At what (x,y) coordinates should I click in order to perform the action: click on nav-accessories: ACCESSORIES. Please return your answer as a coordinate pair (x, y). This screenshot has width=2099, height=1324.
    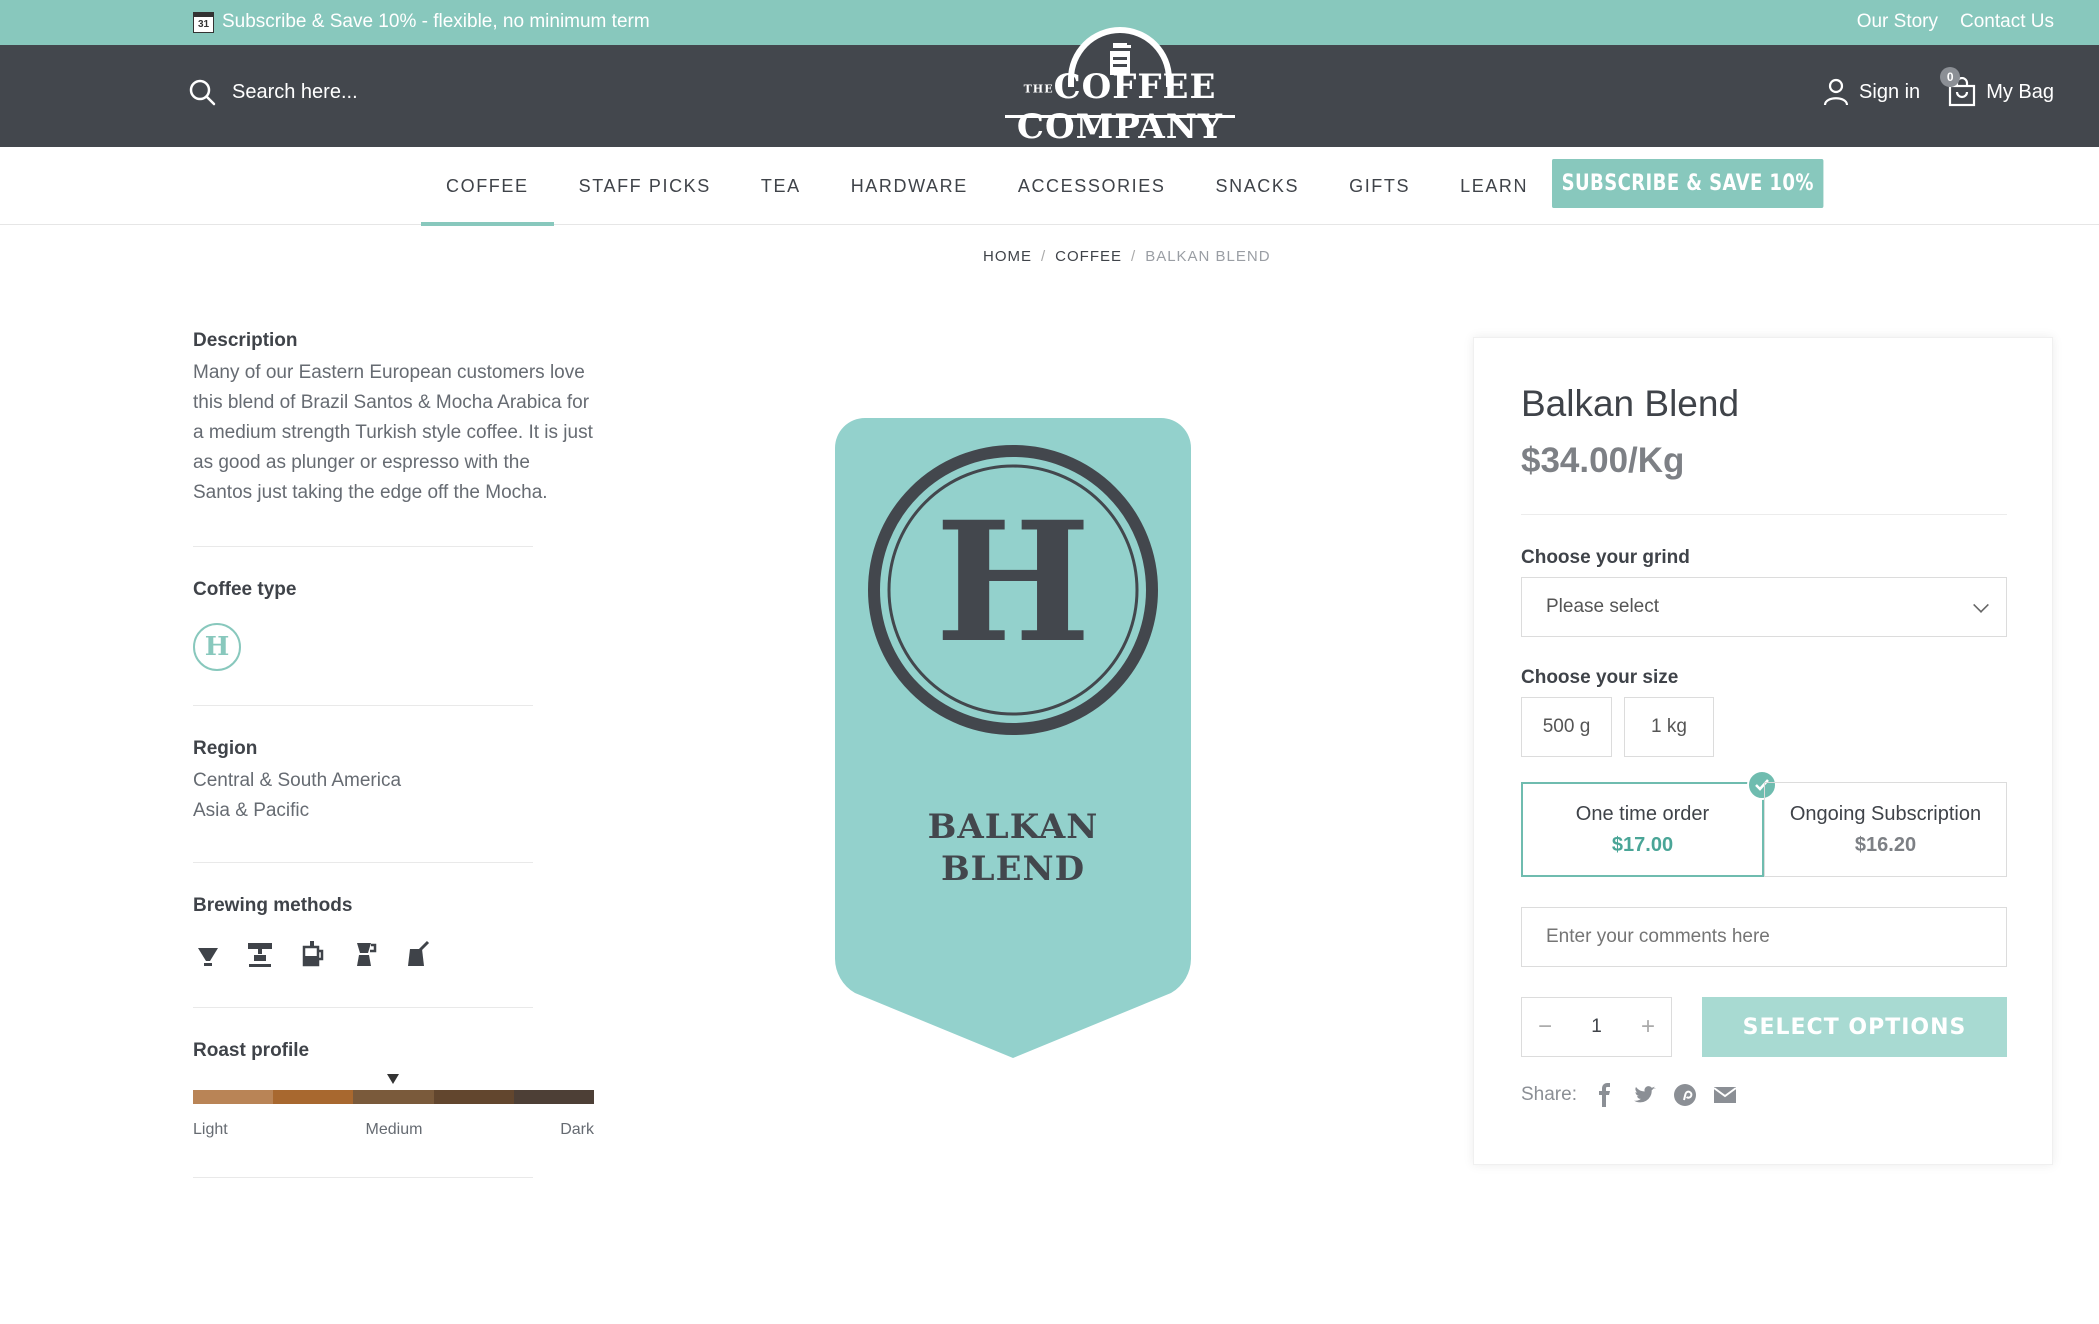
    Looking at the image, I should click on (1092, 186).